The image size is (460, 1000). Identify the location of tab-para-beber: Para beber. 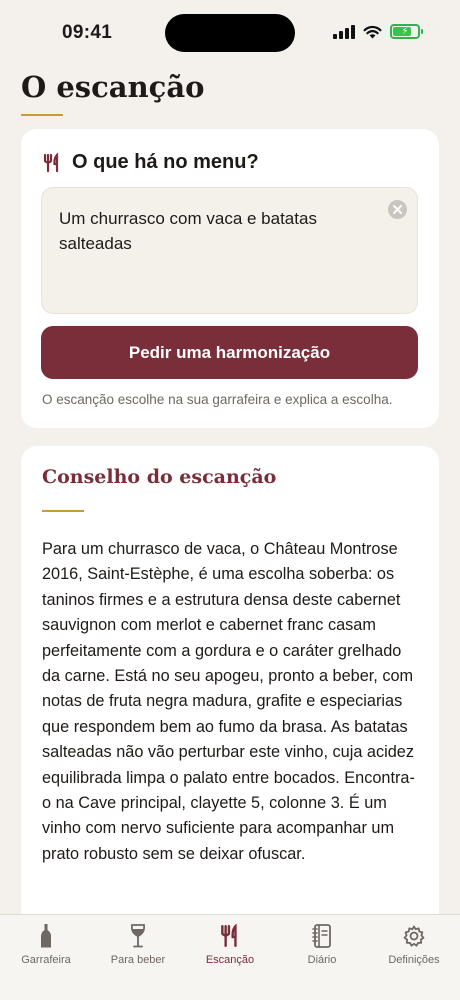
(138, 957).